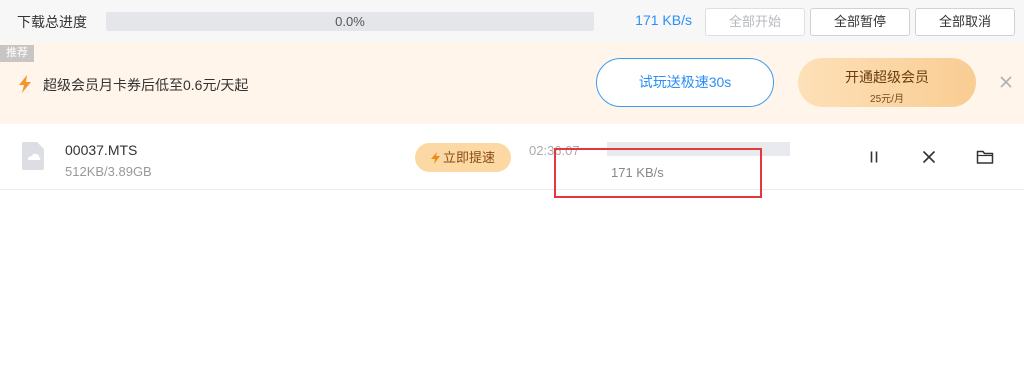  What do you see at coordinates (663, 20) in the screenshot?
I see `total-speed: 171 KB/s` at bounding box center [663, 20].